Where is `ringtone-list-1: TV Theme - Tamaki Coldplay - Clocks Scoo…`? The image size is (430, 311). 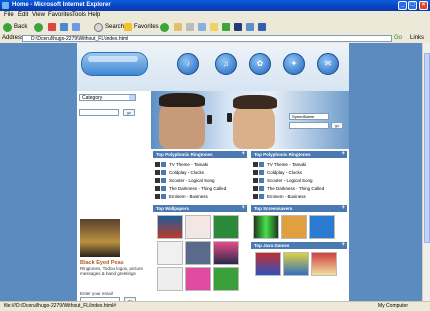
ringtone-list-1: TV Theme - Tamaki Coldplay - Clocks Scoo… is located at coordinates (202, 180).